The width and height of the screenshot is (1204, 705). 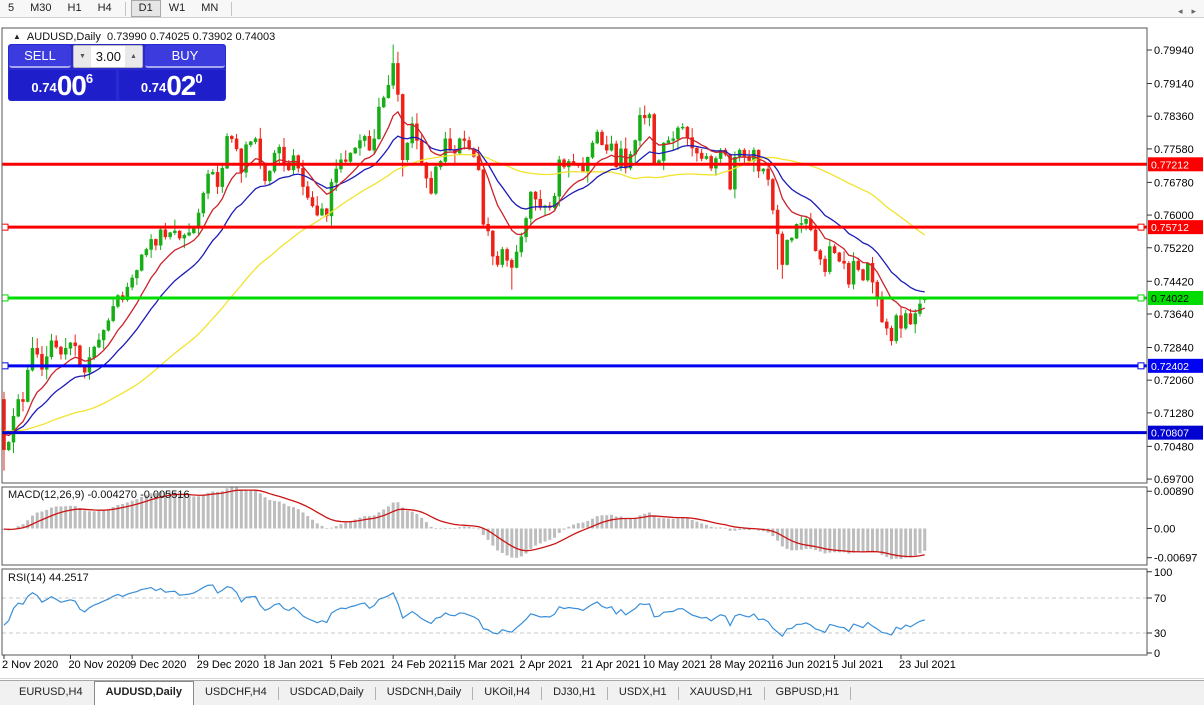 I want to click on buy-price-display: 0.74 02 0, so click(x=171, y=85).